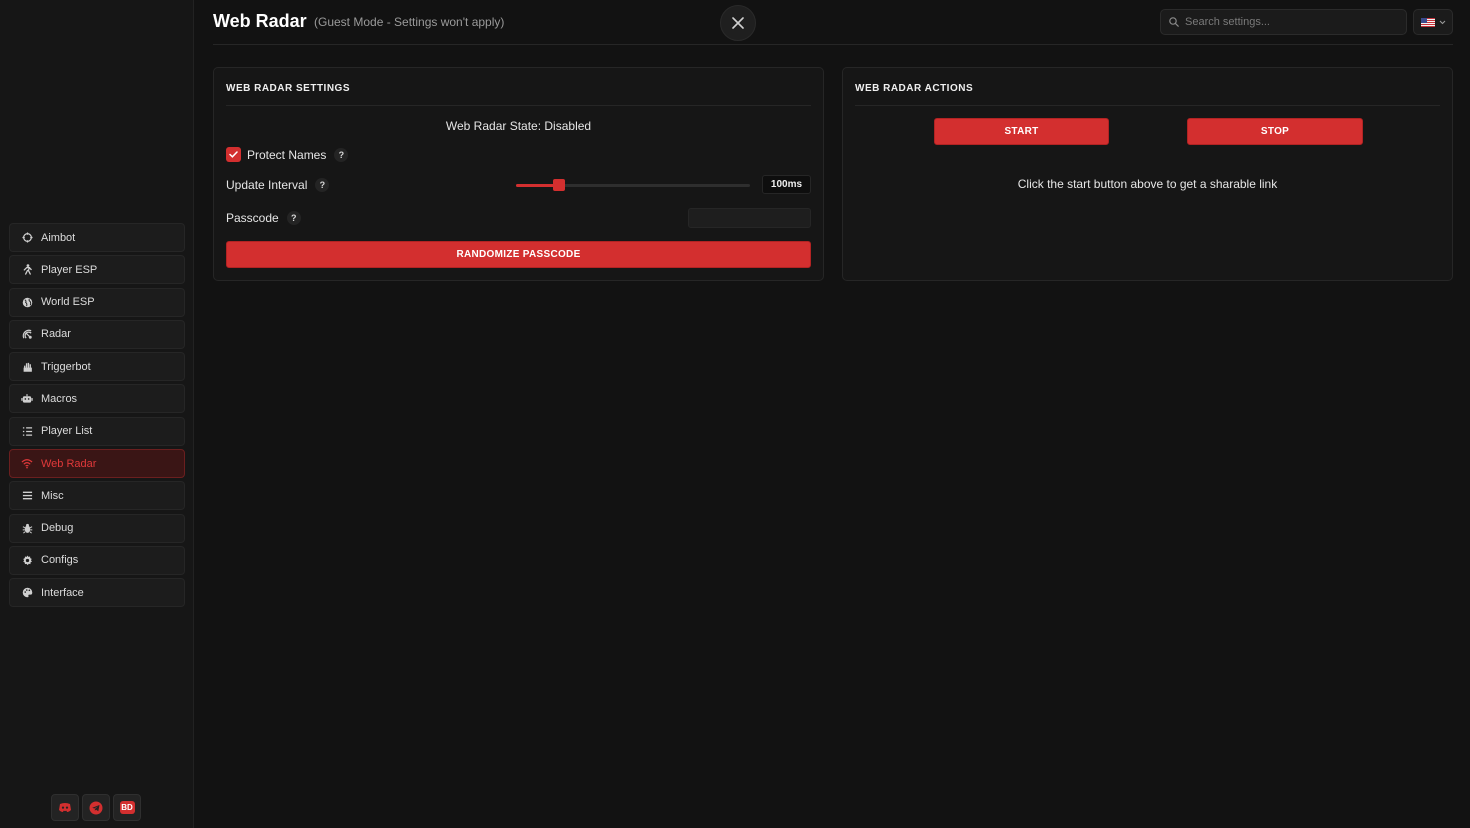 The width and height of the screenshot is (1470, 828). I want to click on person-icon, so click(27, 270).